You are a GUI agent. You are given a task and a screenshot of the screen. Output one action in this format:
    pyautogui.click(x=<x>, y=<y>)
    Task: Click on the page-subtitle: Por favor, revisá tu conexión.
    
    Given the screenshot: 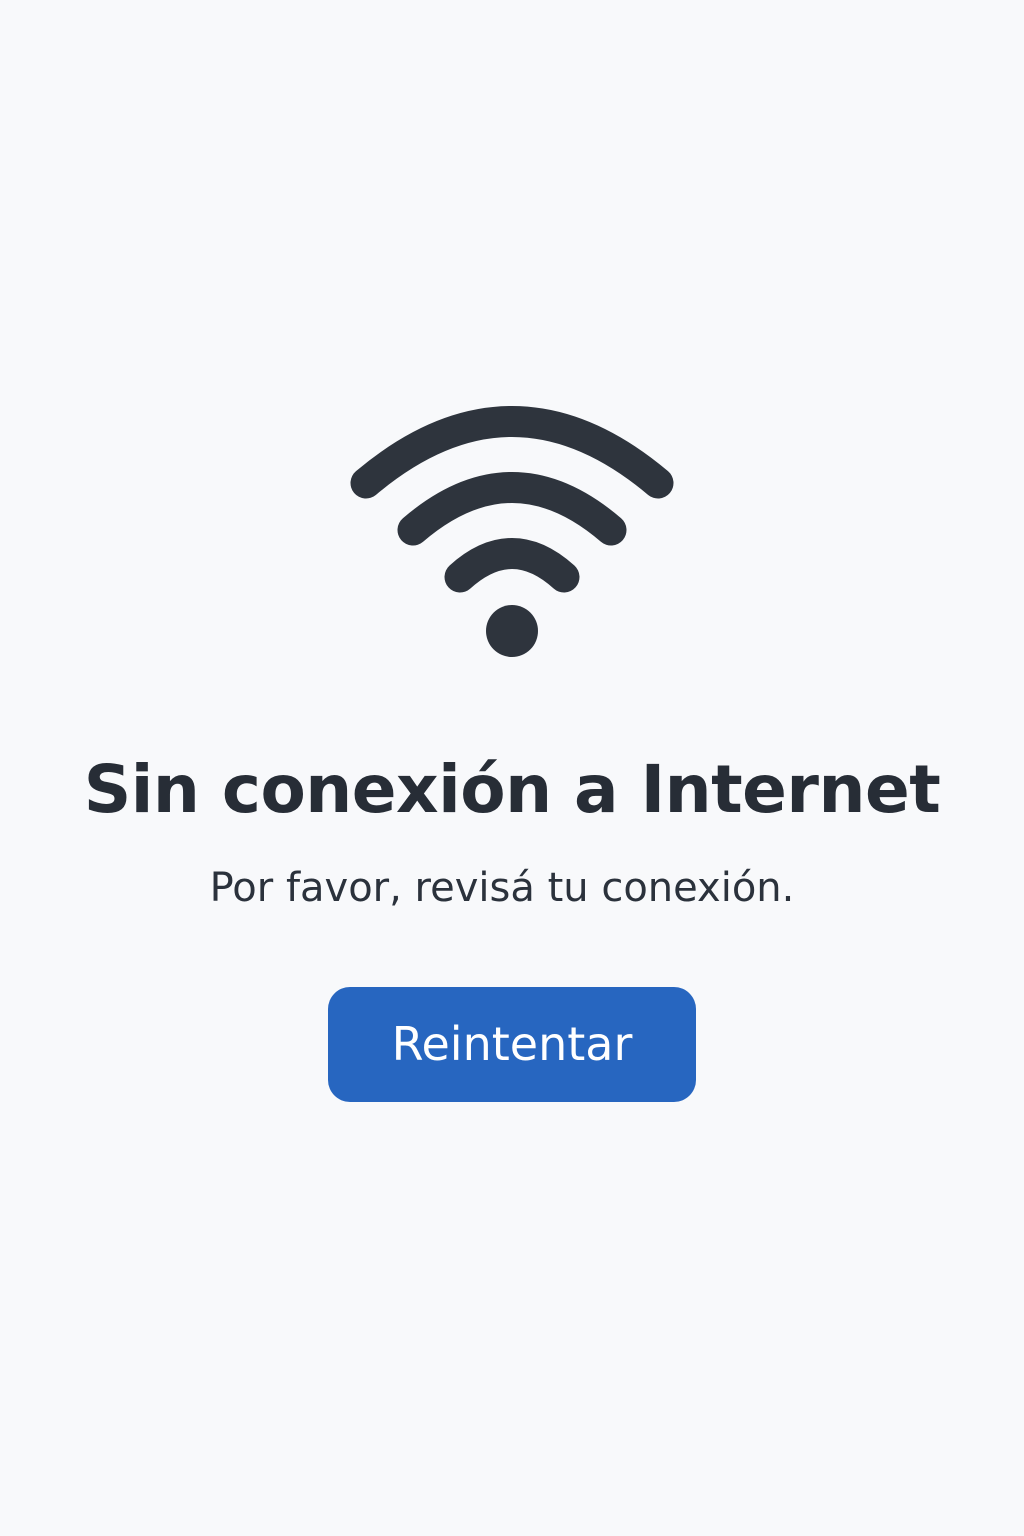 What is the action you would take?
    pyautogui.click(x=502, y=888)
    